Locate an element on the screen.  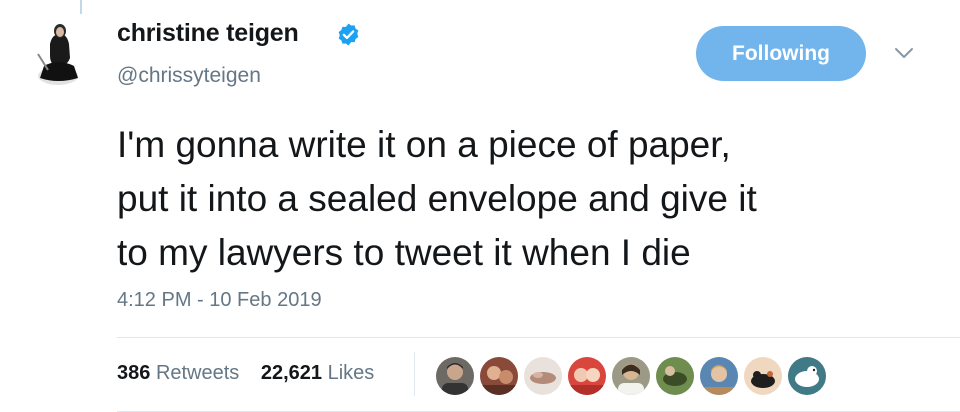
likes-stat: 22,621 Likes is located at coordinates (317, 373).